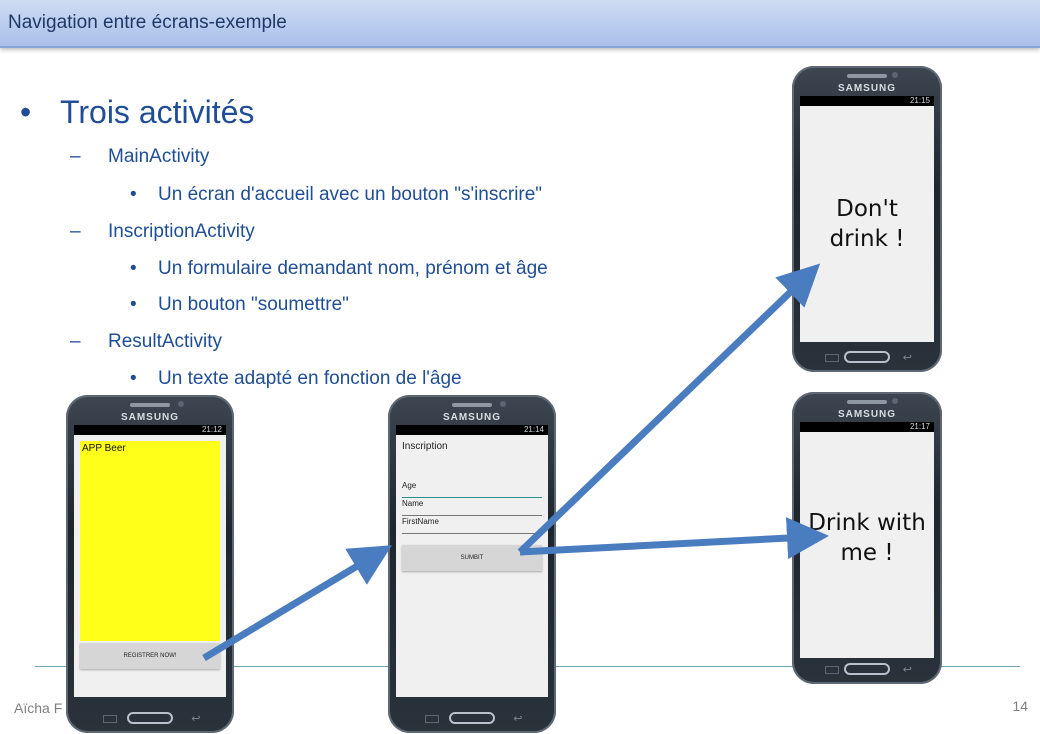  Describe the element at coordinates (674, 538) in the screenshot. I see `arrow-inscription-to-adult` at that location.